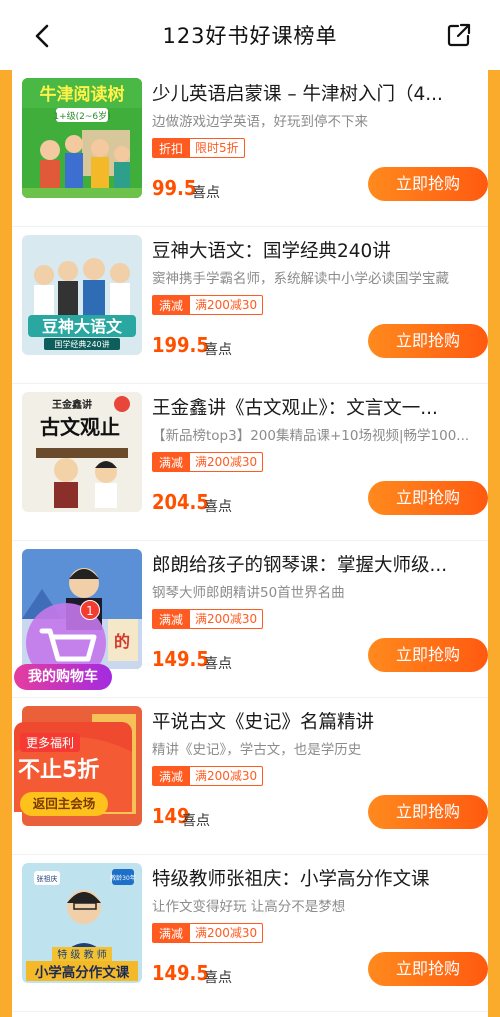 The width and height of the screenshot is (500, 1017). I want to click on svg-text: 特 级 教 师, so click(82, 954).